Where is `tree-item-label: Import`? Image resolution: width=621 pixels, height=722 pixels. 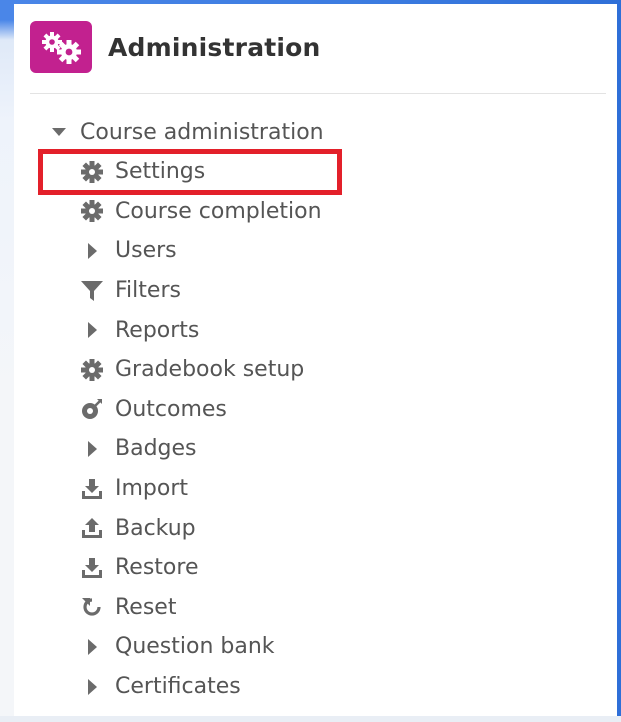
tree-item-label: Import is located at coordinates (152, 489).